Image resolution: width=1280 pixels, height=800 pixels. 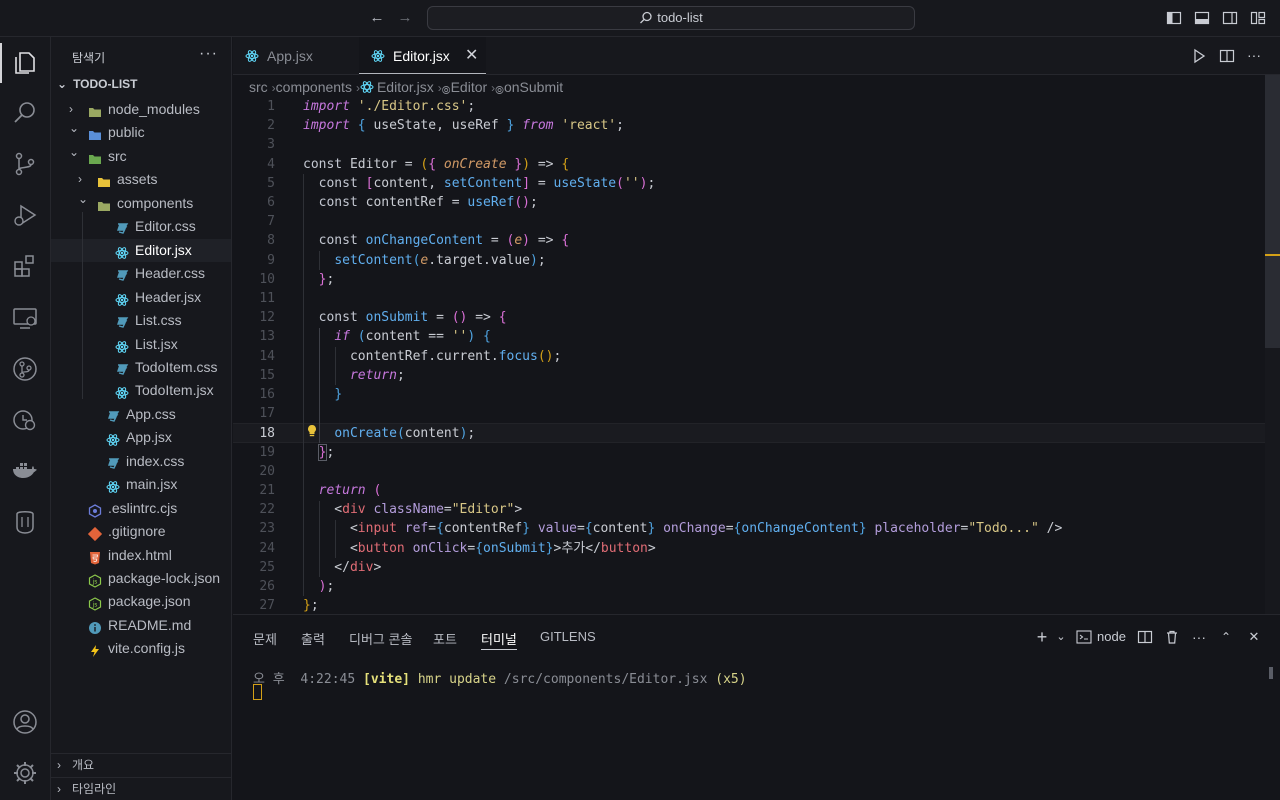 What do you see at coordinates (141, 226) in the screenshot?
I see `tree-item: Editor.css` at bounding box center [141, 226].